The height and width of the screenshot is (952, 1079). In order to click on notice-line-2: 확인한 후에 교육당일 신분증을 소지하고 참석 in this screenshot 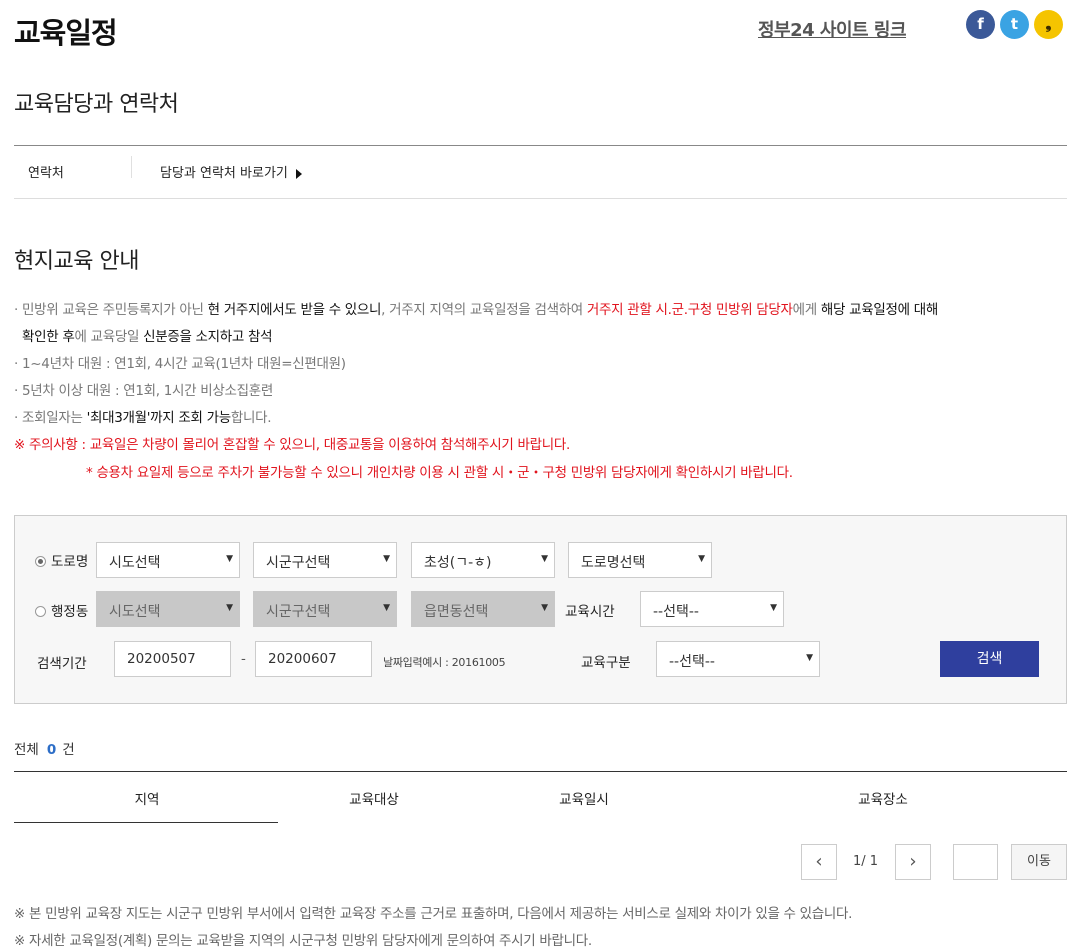, I will do `click(548, 335)`.